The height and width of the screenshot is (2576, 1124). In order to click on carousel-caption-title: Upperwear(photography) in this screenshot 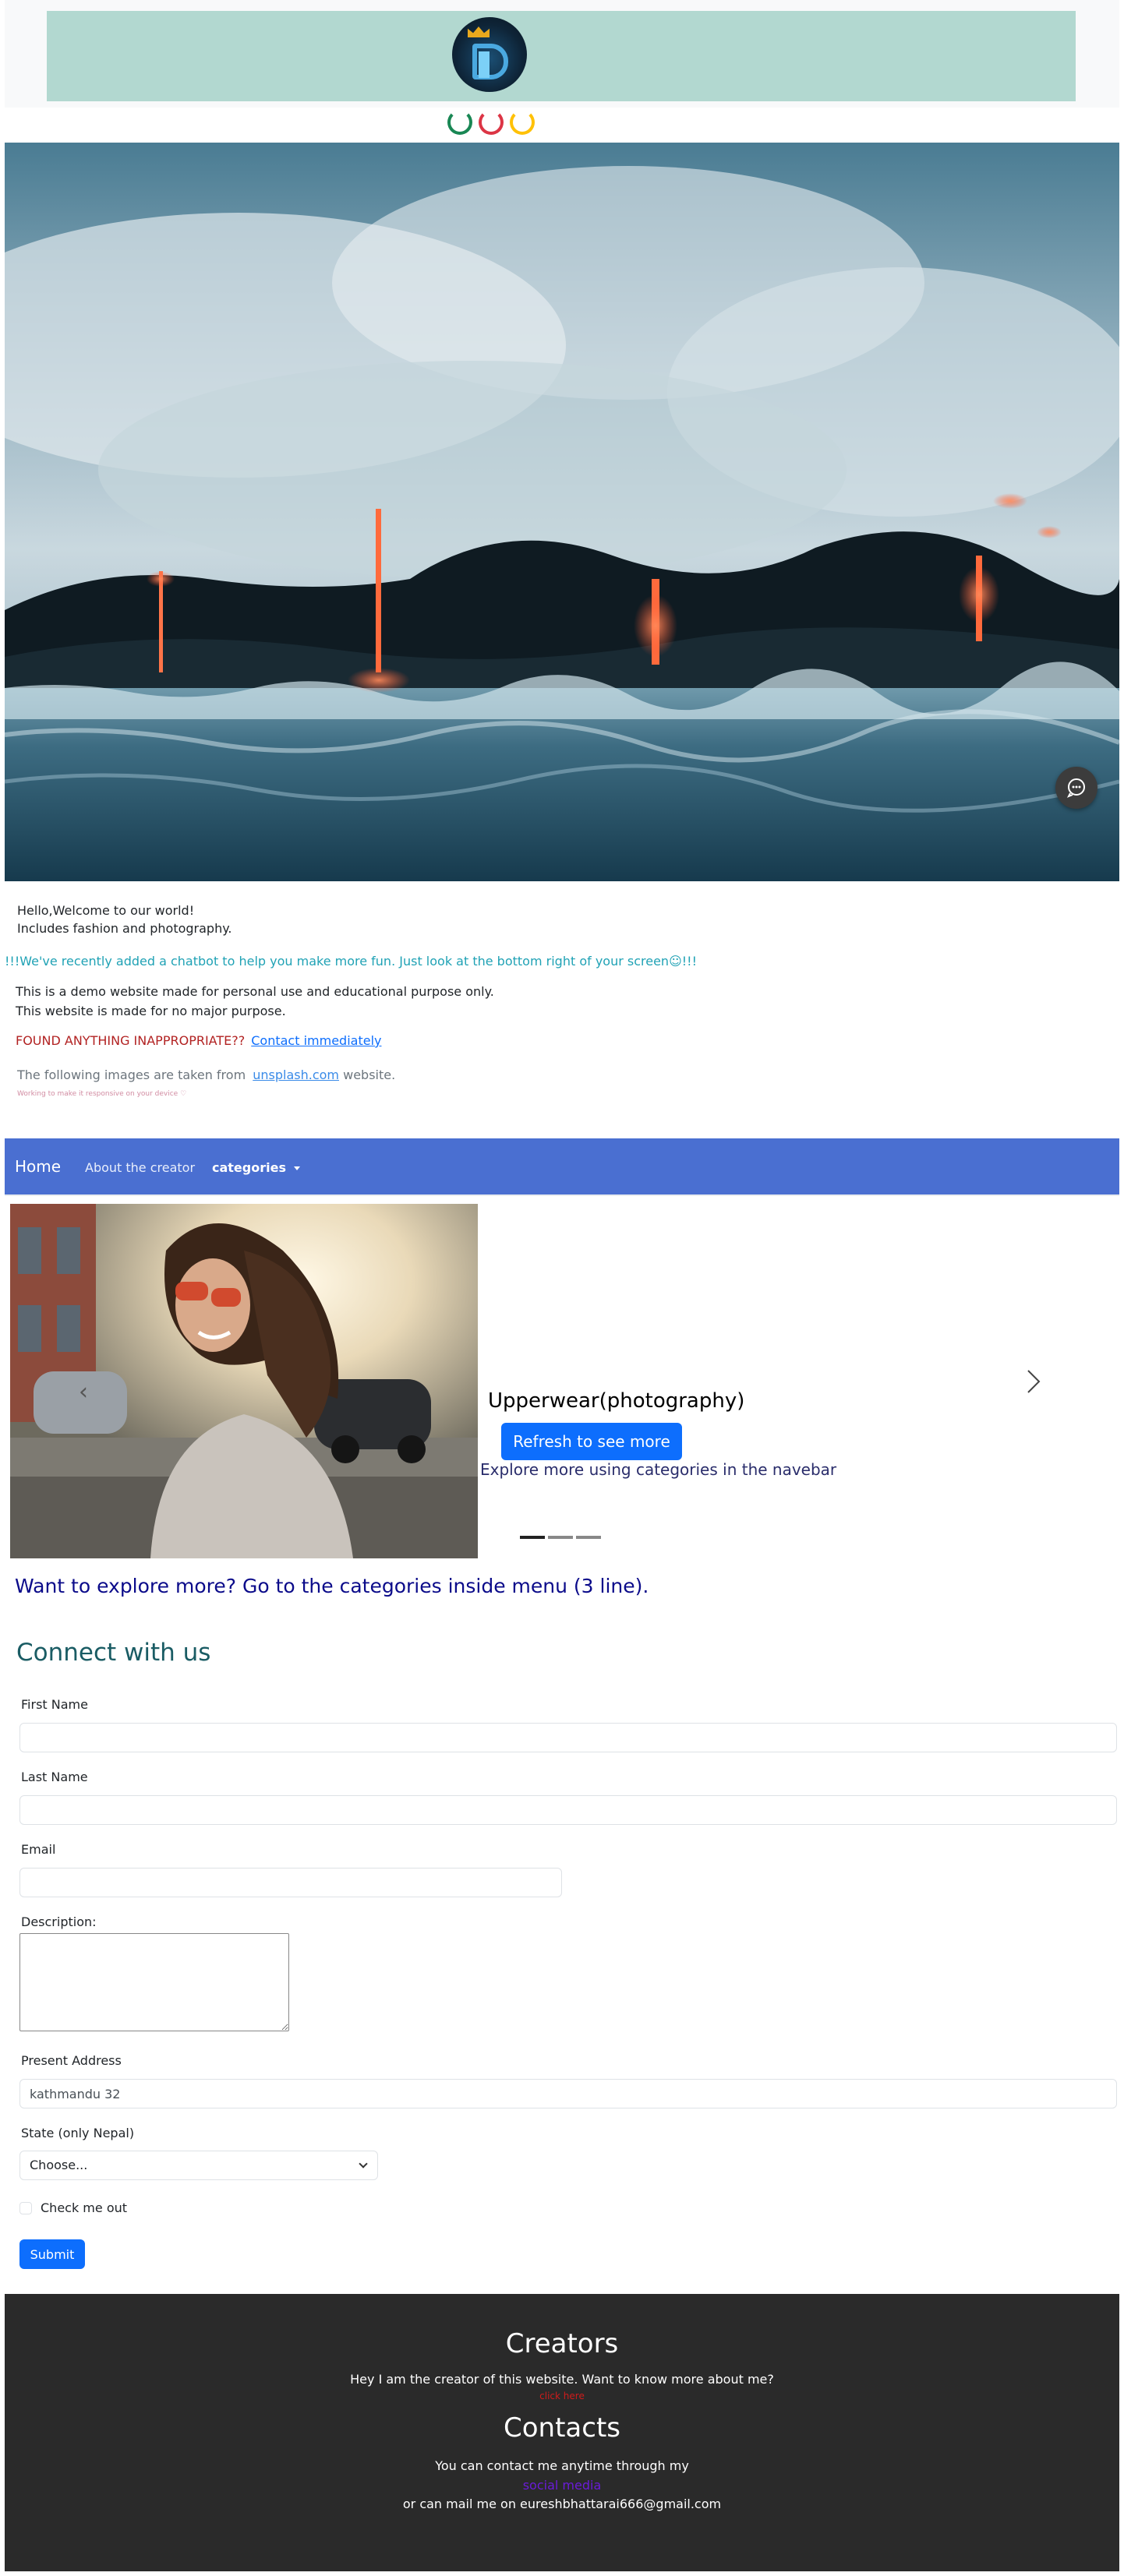, I will do `click(616, 1401)`.